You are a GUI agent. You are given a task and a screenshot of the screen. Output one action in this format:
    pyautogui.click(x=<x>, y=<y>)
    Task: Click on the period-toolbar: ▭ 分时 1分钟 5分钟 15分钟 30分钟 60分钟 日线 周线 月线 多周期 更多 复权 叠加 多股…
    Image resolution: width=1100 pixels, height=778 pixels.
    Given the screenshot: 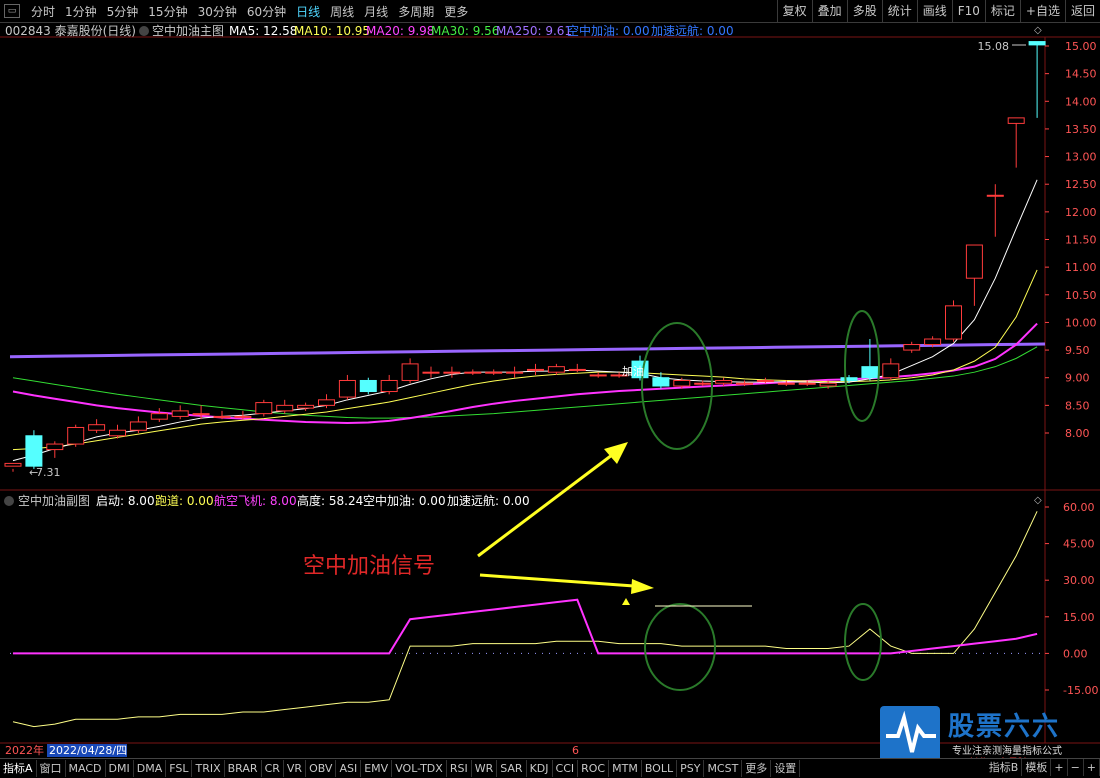 What is the action you would take?
    pyautogui.click(x=550, y=11)
    